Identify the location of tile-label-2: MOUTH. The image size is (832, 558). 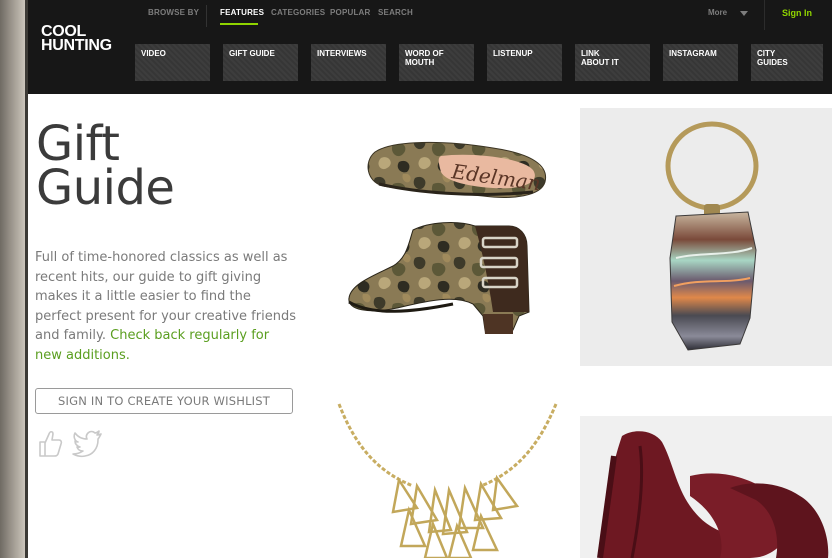
(420, 62).